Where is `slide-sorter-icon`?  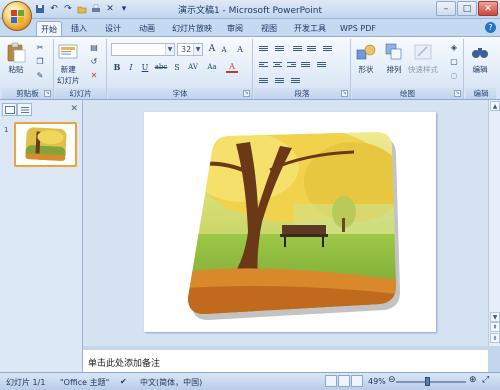
slide-sorter-icon is located at coordinates (344, 381).